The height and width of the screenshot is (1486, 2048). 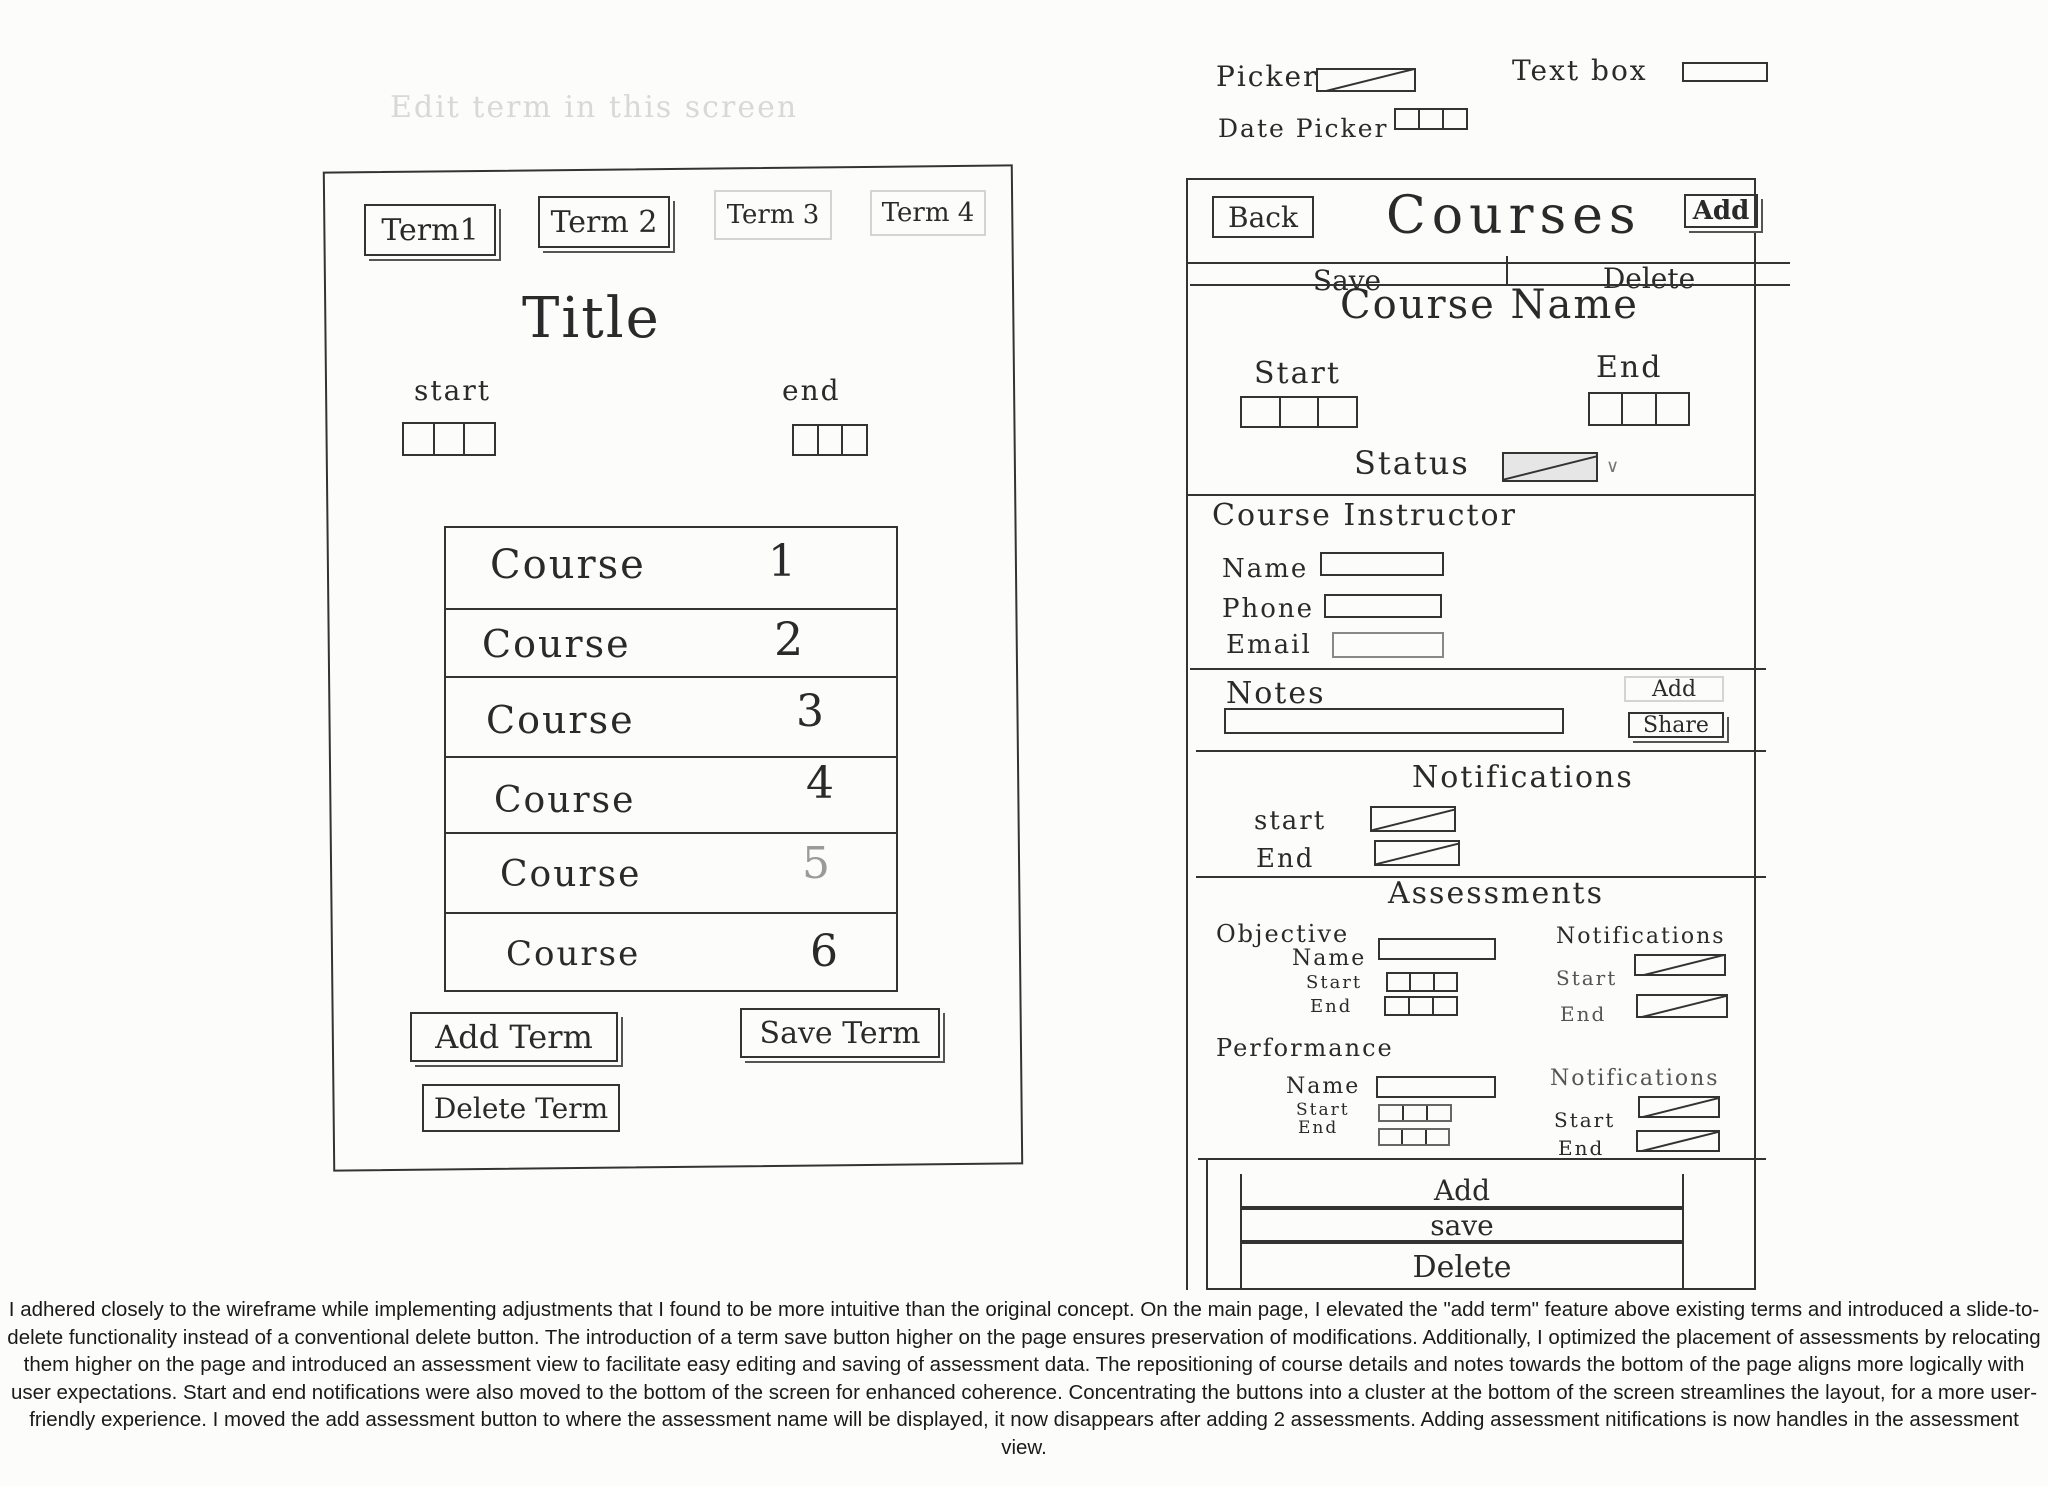 What do you see at coordinates (1674, 689) in the screenshot?
I see `notes-add-button: Add` at bounding box center [1674, 689].